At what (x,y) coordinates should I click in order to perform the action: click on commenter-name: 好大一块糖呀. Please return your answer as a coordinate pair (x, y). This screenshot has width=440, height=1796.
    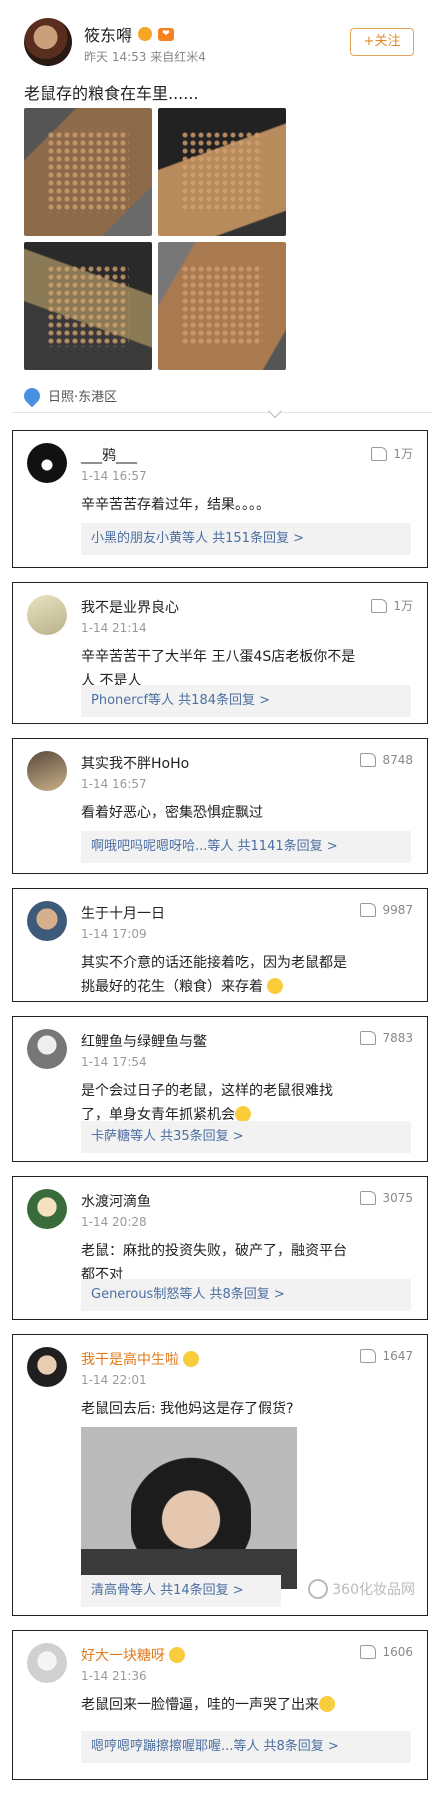
    Looking at the image, I should click on (133, 1655).